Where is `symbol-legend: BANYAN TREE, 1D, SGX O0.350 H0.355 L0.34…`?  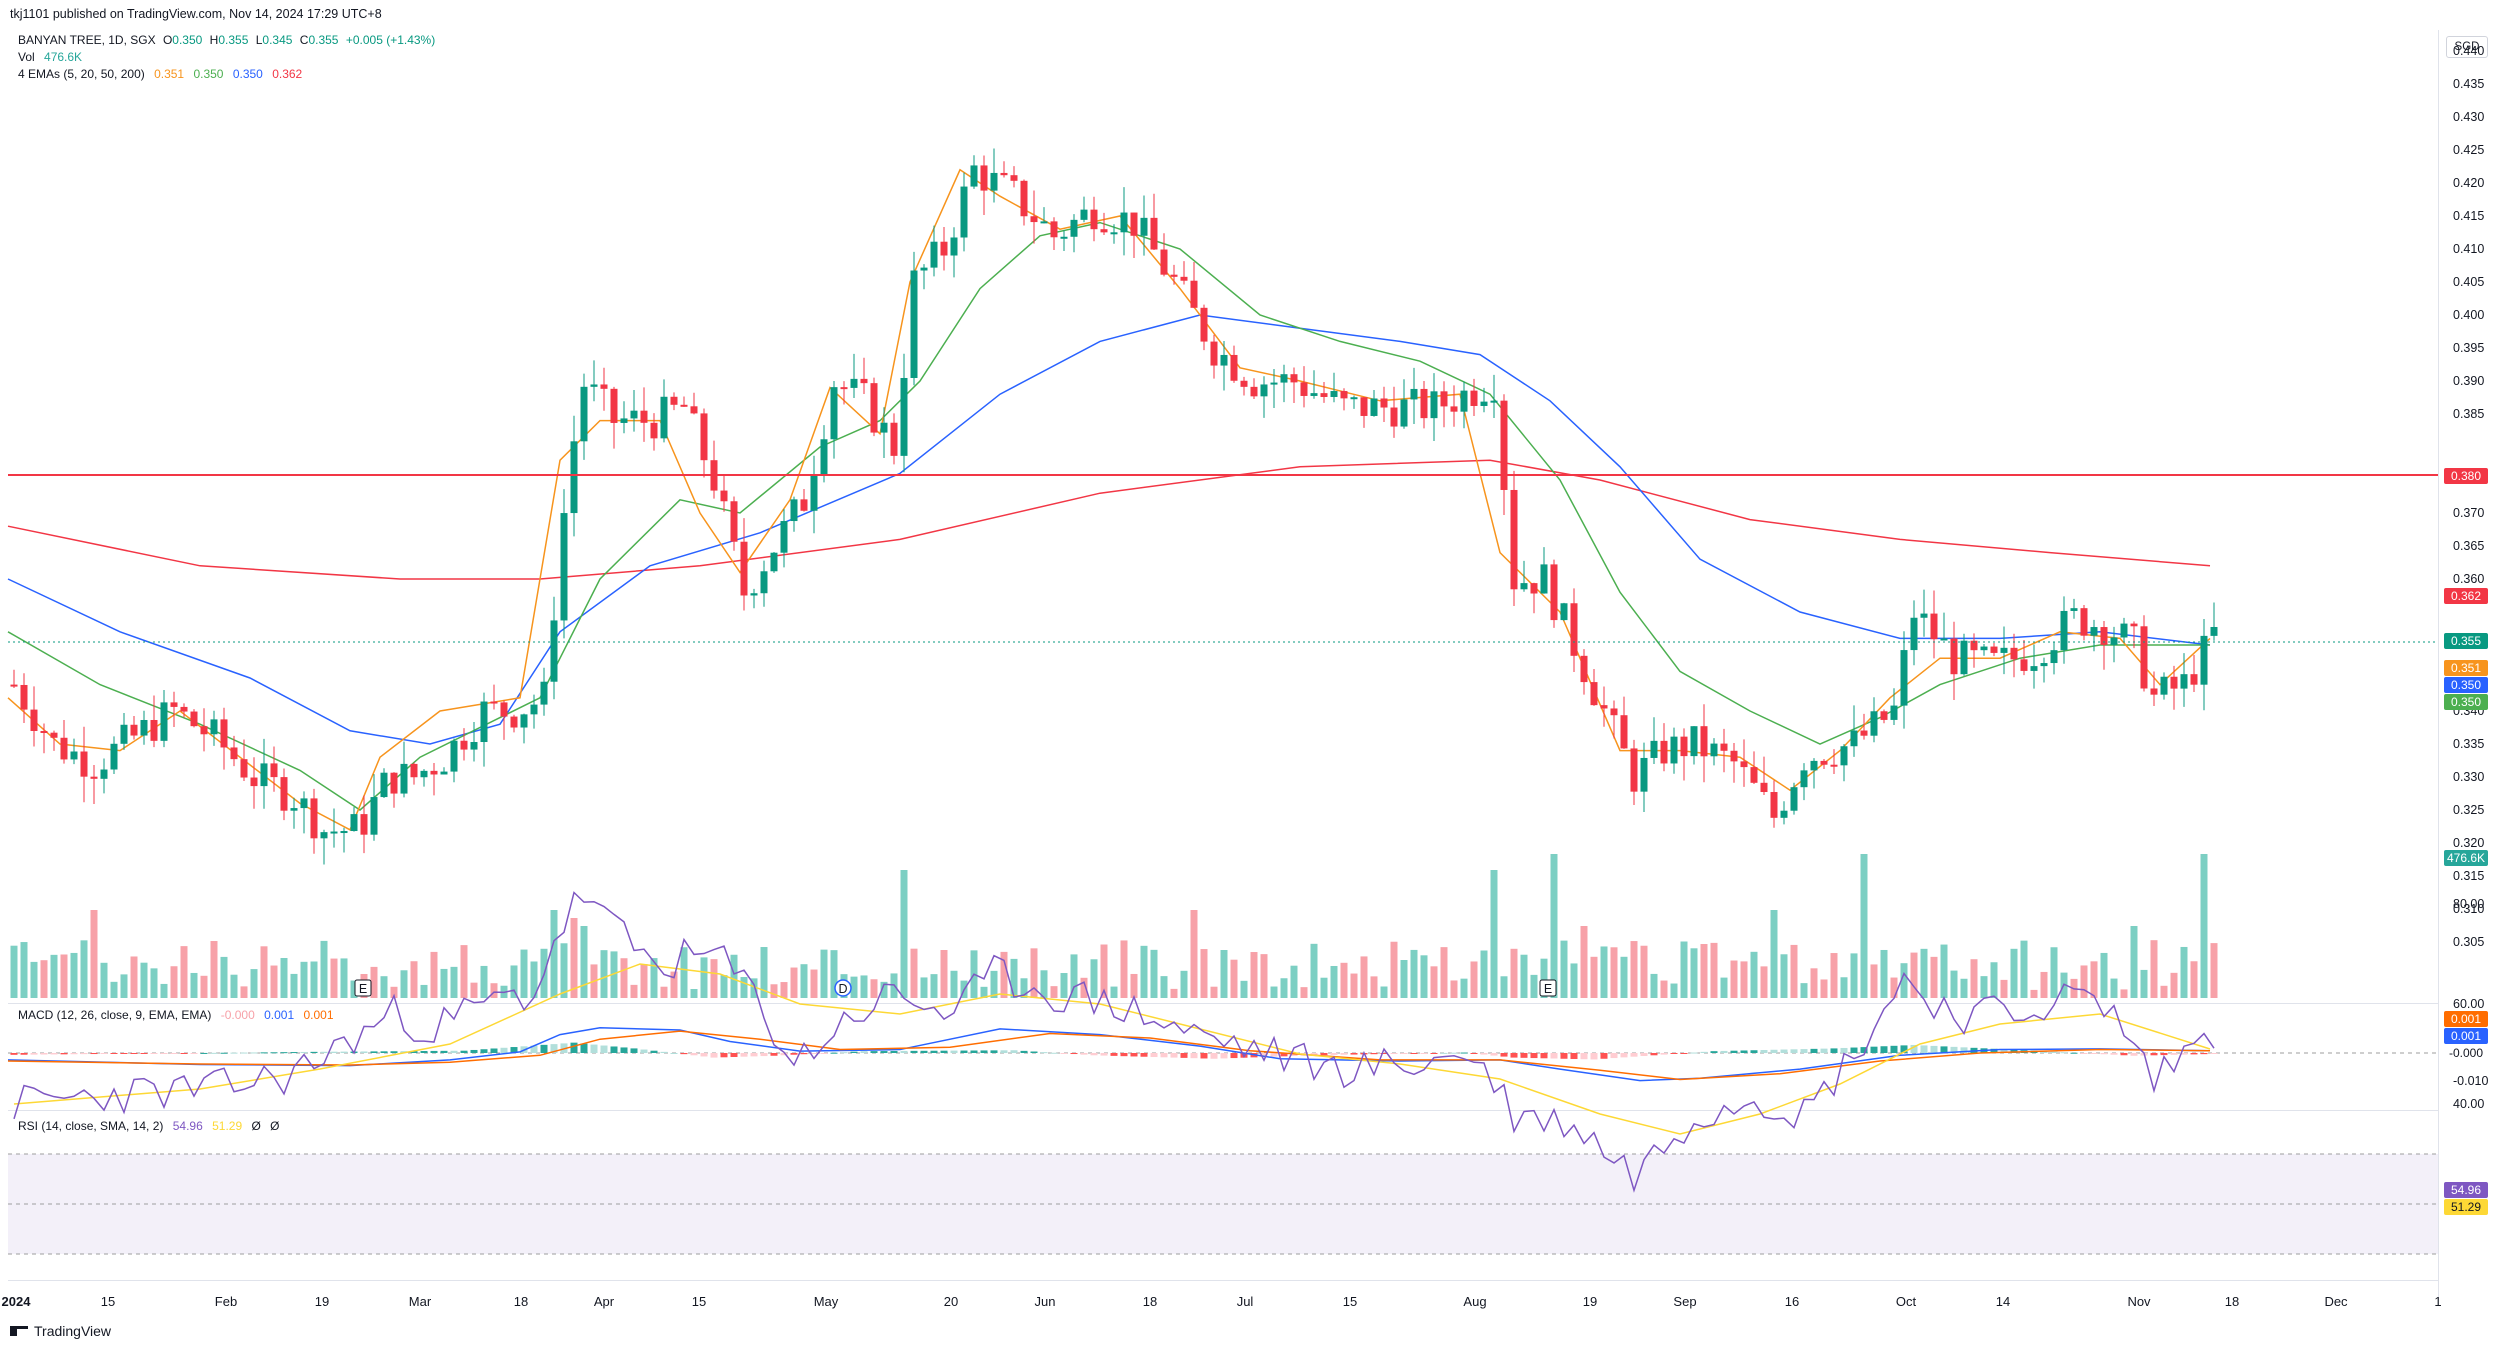 symbol-legend: BANYAN TREE, 1D, SGX O0.350 H0.355 L0.34… is located at coordinates (226, 40).